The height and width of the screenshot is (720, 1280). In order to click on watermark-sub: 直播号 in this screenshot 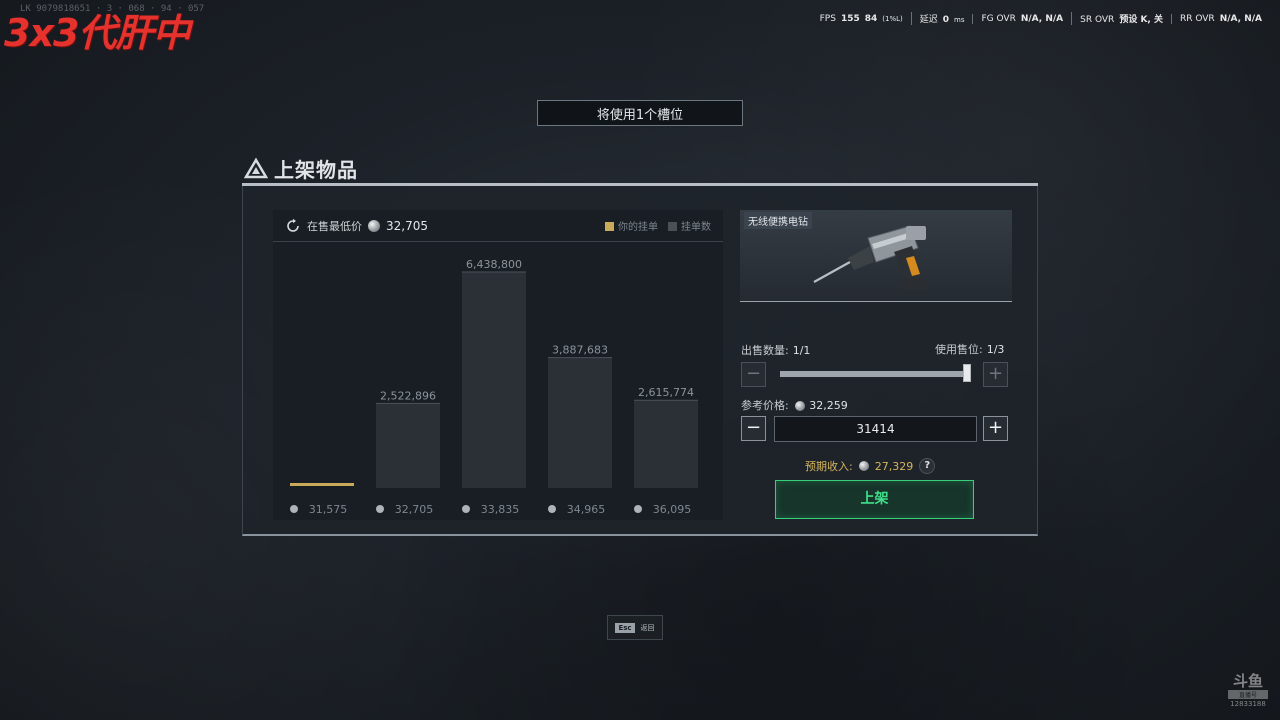, I will do `click(1248, 694)`.